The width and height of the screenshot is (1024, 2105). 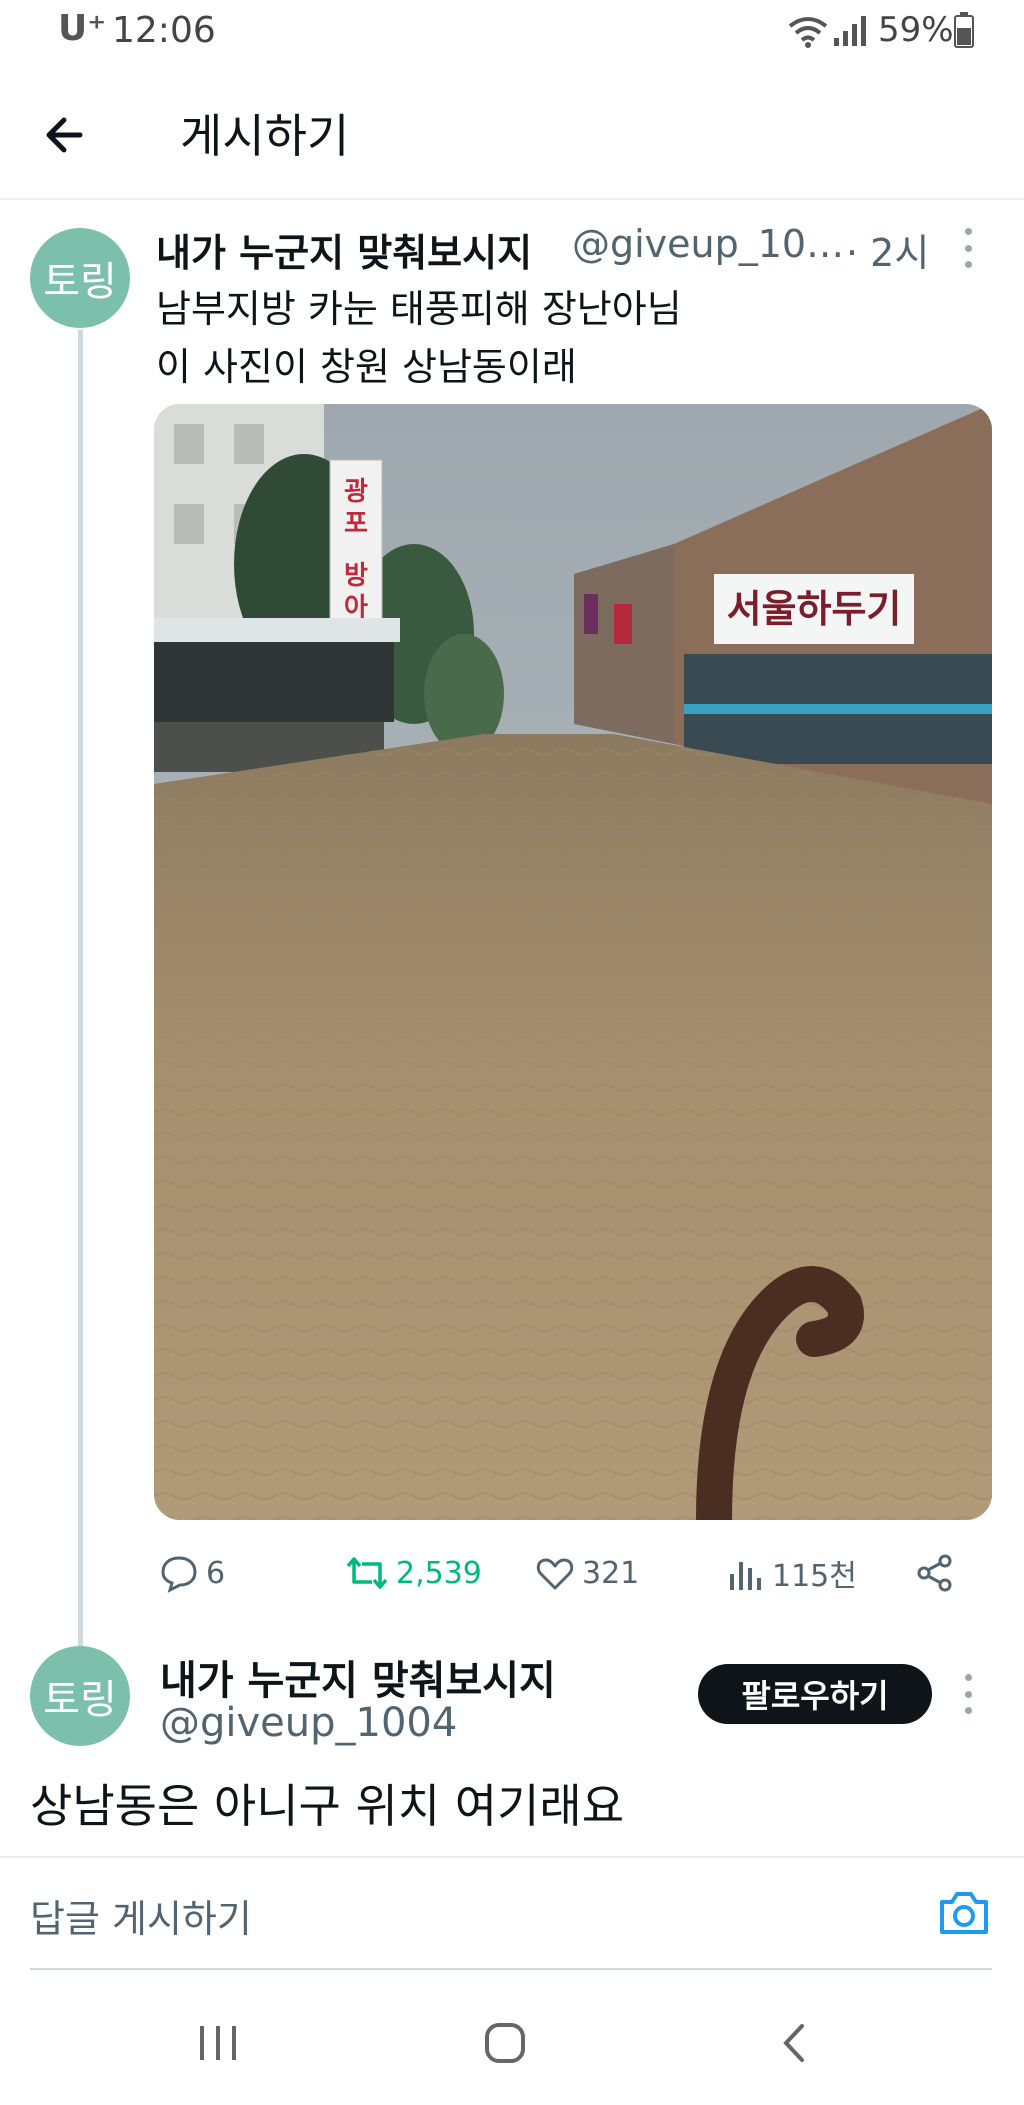 I want to click on author-handle: @giveup_1004, so click(x=308, y=1723).